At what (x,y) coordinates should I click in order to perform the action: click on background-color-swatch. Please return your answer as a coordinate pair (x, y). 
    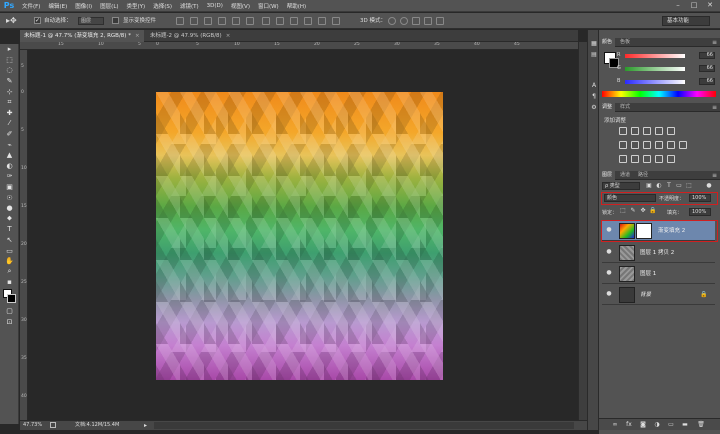
    Looking at the image, I should click on (11, 298).